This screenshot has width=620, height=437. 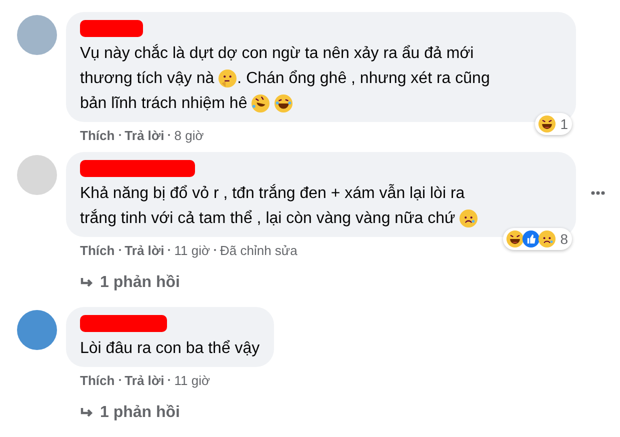 I want to click on comment-text: Khả năng bị đổ vỏ r , tđn trắng đen + xám vẫn lại lòi ra, so click(x=272, y=193).